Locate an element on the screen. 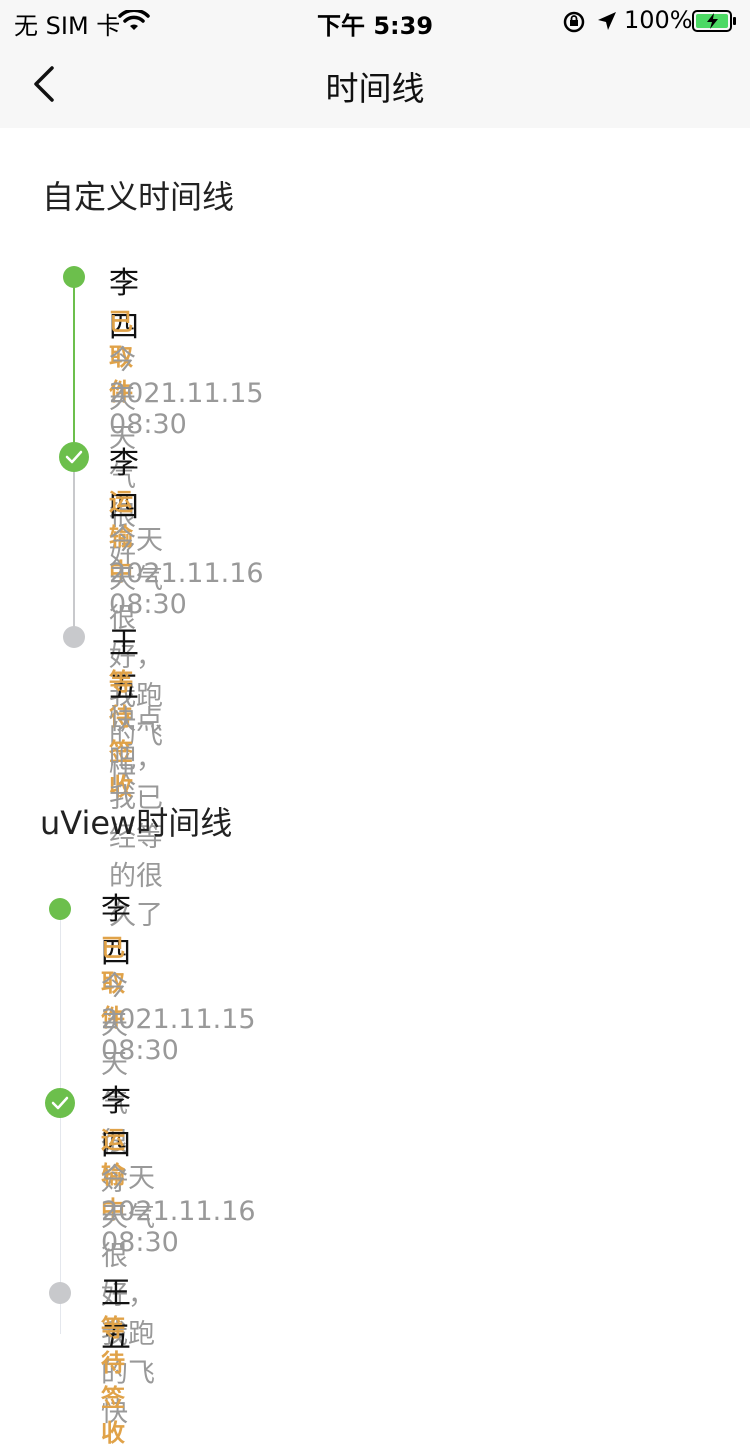 This screenshot has width=750, height=1448. uview-timeline-title: uView时间线 is located at coordinates (136, 823).